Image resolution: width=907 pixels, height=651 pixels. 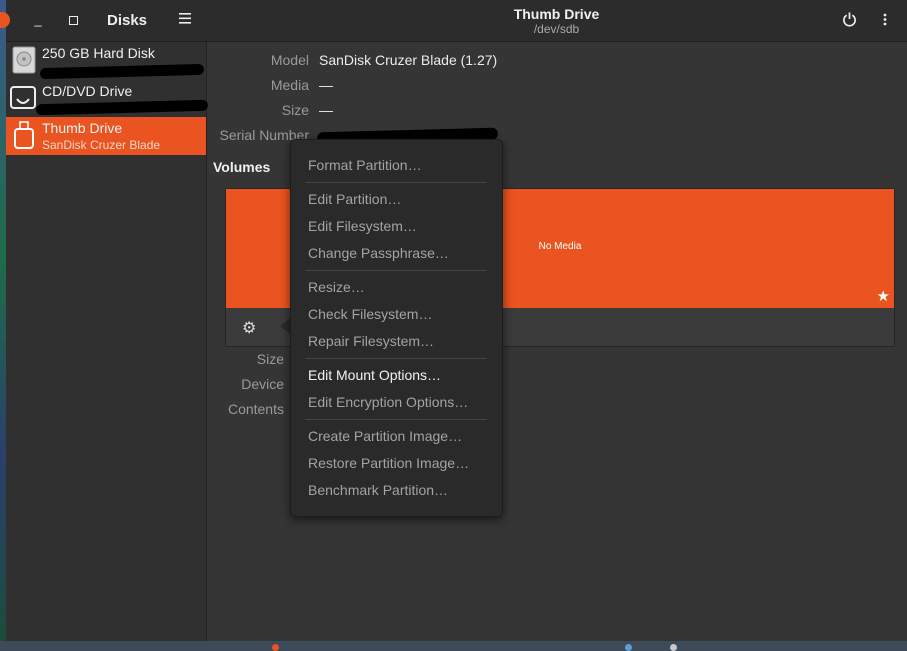 I want to click on model-value: SanDisk Cruzer Blade (1.27), so click(x=408, y=60).